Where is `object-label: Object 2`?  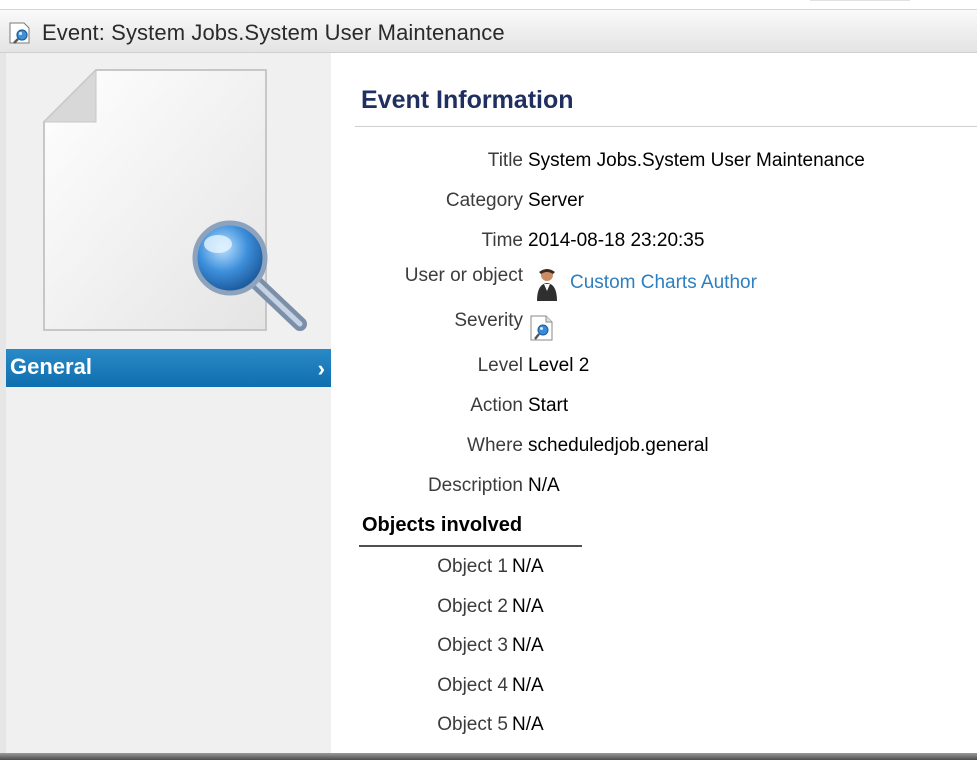
object-label: Object 2 is located at coordinates (472, 606).